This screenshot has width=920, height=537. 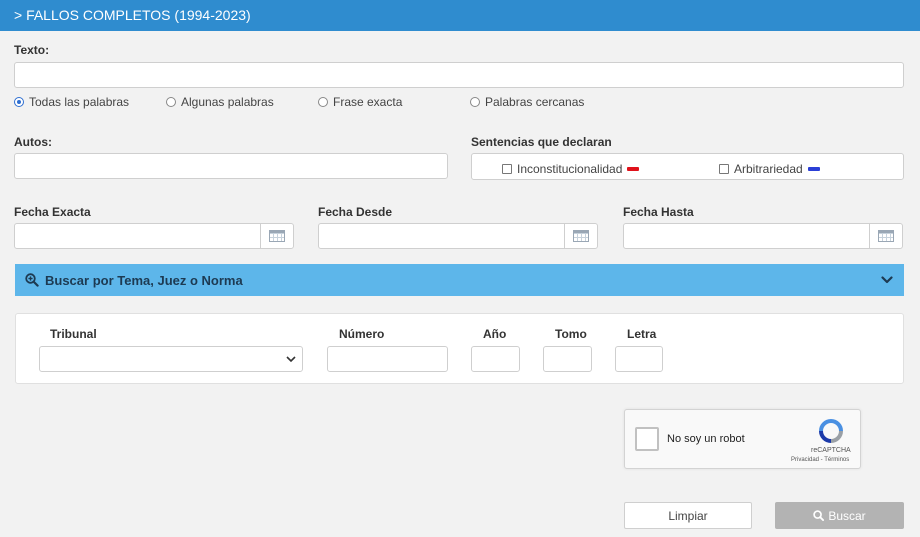 What do you see at coordinates (441, 236) in the screenshot?
I see `fecha-desde-input` at bounding box center [441, 236].